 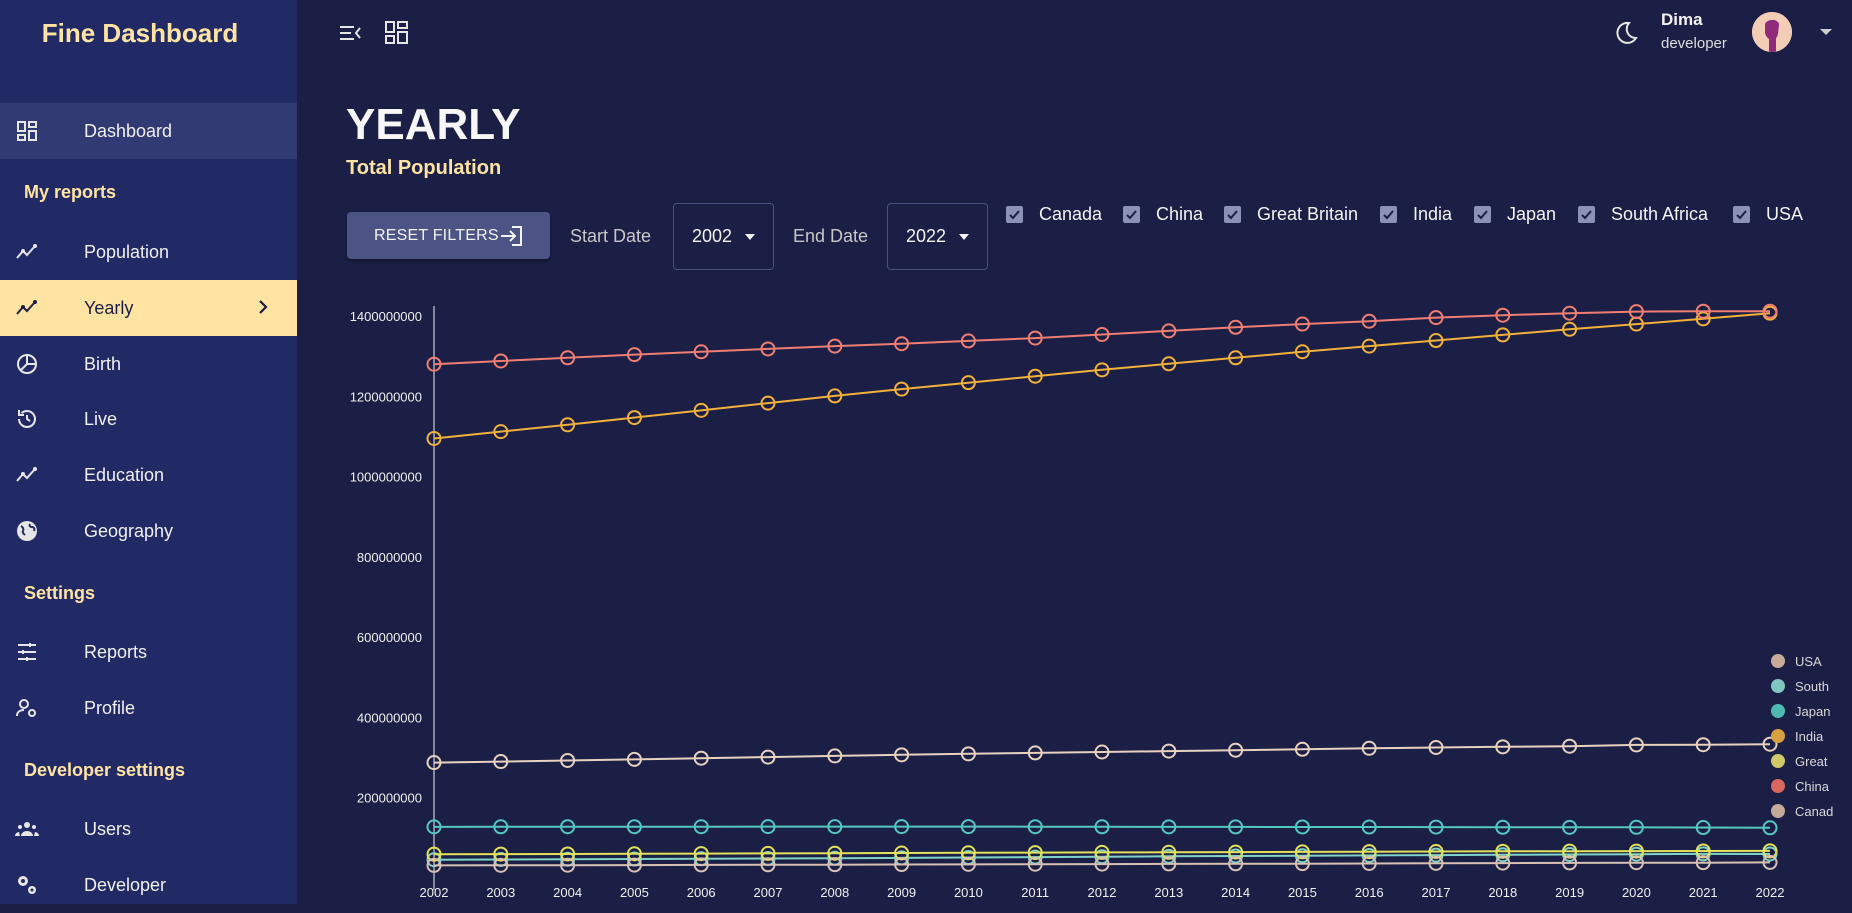 I want to click on x-tick-label: 2011, so click(x=1035, y=892).